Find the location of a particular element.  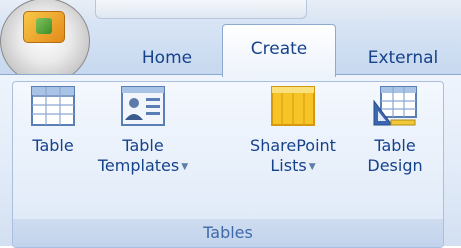

tab-home: Home is located at coordinates (167, 58).